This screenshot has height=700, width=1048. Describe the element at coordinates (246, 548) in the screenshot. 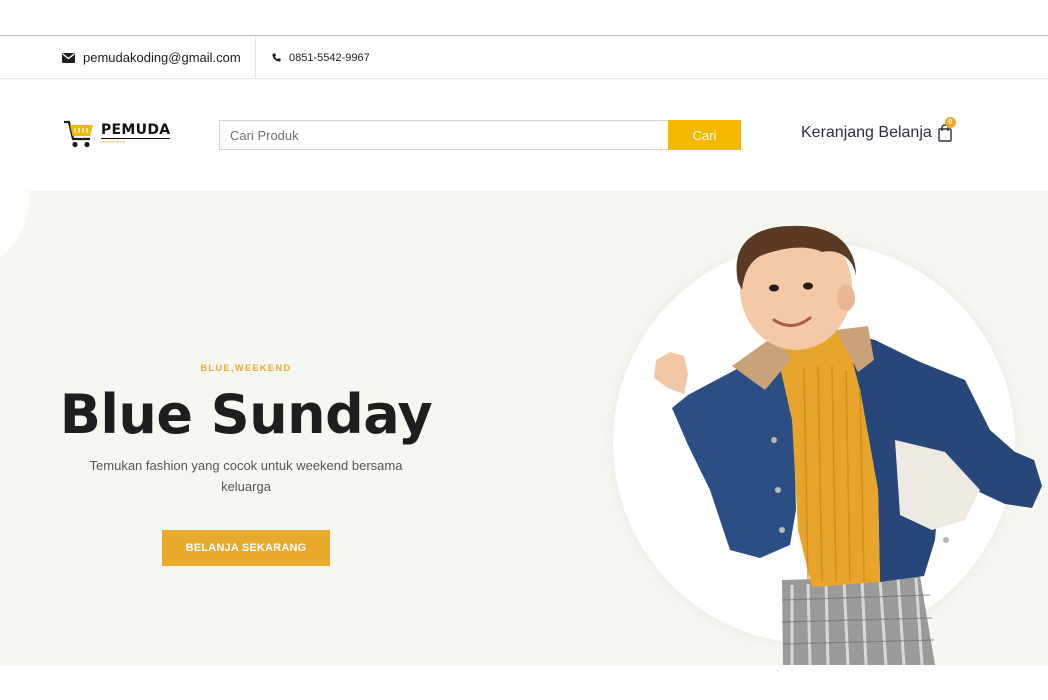

I see `shop-now-button: BELANJA SEKARANG` at that location.